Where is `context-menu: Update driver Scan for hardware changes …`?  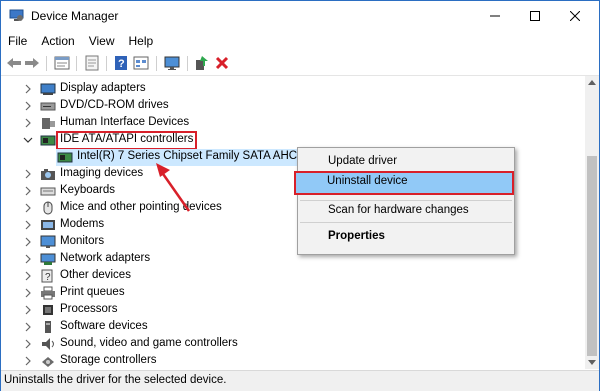 context-menu: Update driver Scan for hardware changes … is located at coordinates (406, 201).